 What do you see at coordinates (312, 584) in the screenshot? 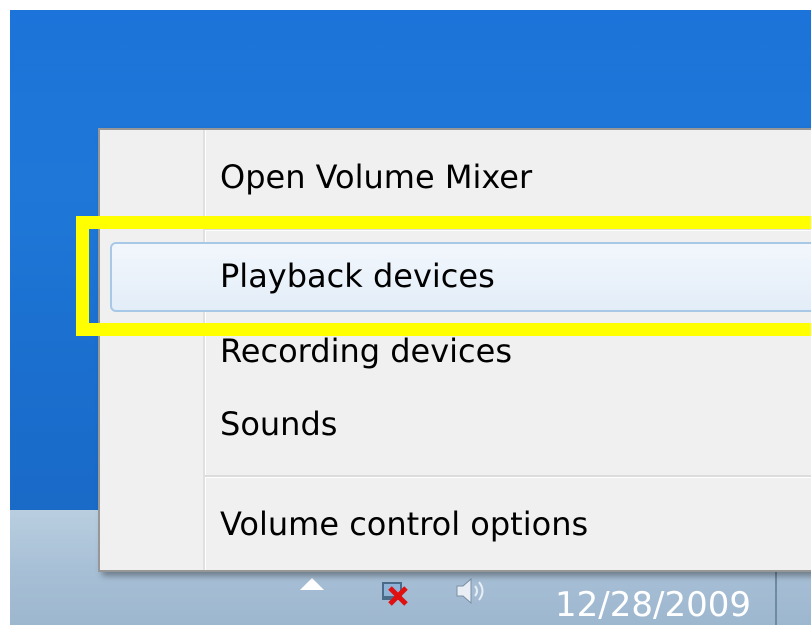
I see `up-arrow-icon` at bounding box center [312, 584].